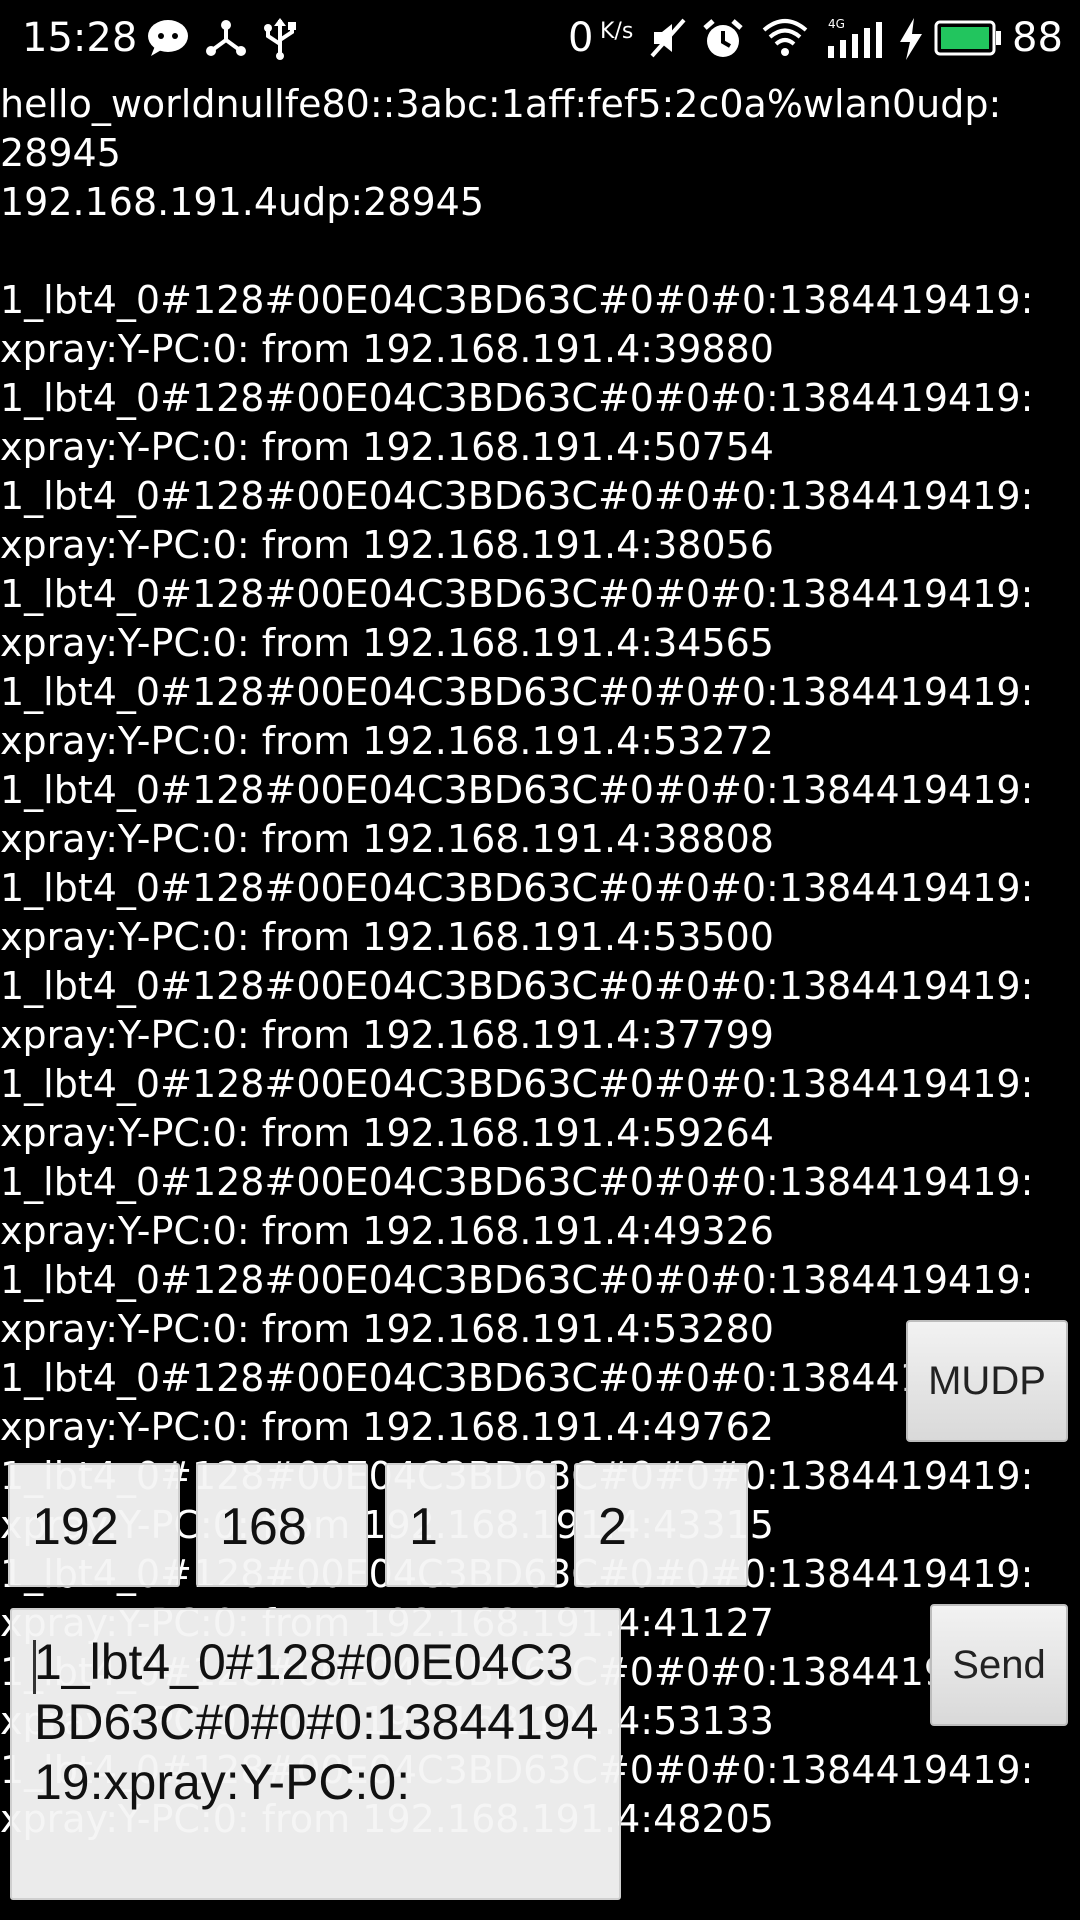 The height and width of the screenshot is (1920, 1080). What do you see at coordinates (94, 1525) in the screenshot?
I see `ip-octet-1-input: 192` at bounding box center [94, 1525].